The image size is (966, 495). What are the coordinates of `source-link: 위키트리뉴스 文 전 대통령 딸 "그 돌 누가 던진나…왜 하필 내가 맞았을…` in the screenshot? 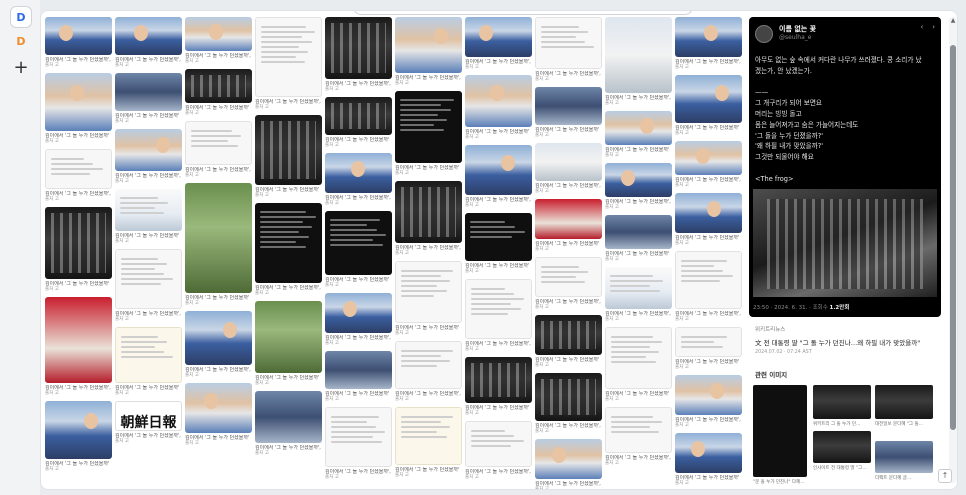 It's located at (845, 343).